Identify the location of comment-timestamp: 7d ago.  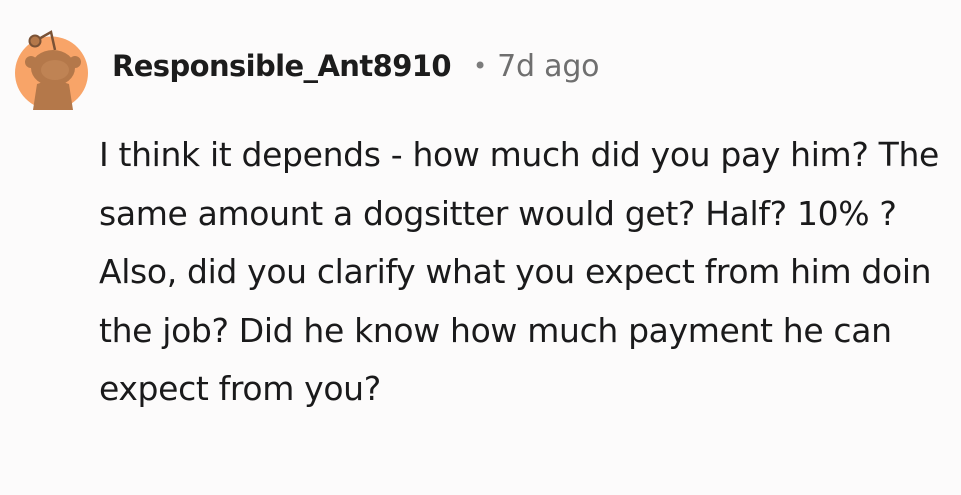
(548, 66).